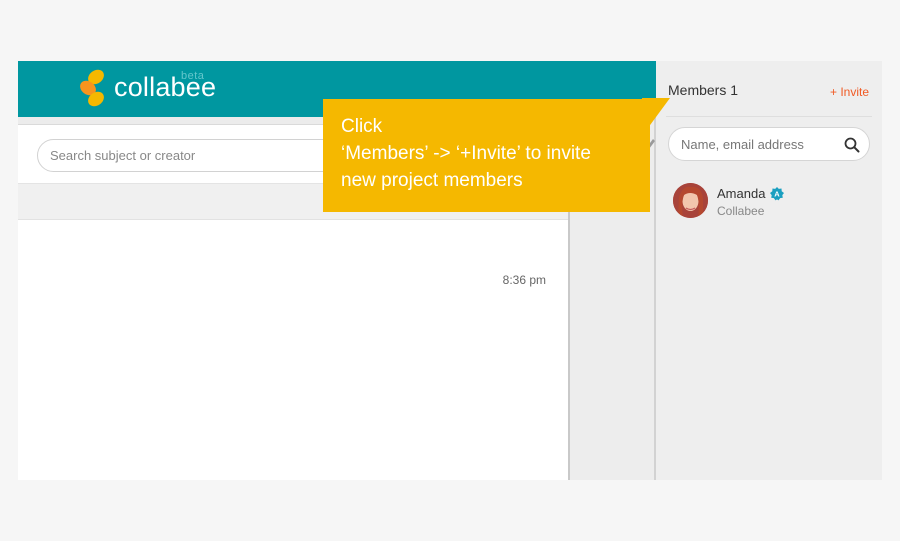  Describe the element at coordinates (432, 180) in the screenshot. I see `callout-line-3: new project members` at that location.